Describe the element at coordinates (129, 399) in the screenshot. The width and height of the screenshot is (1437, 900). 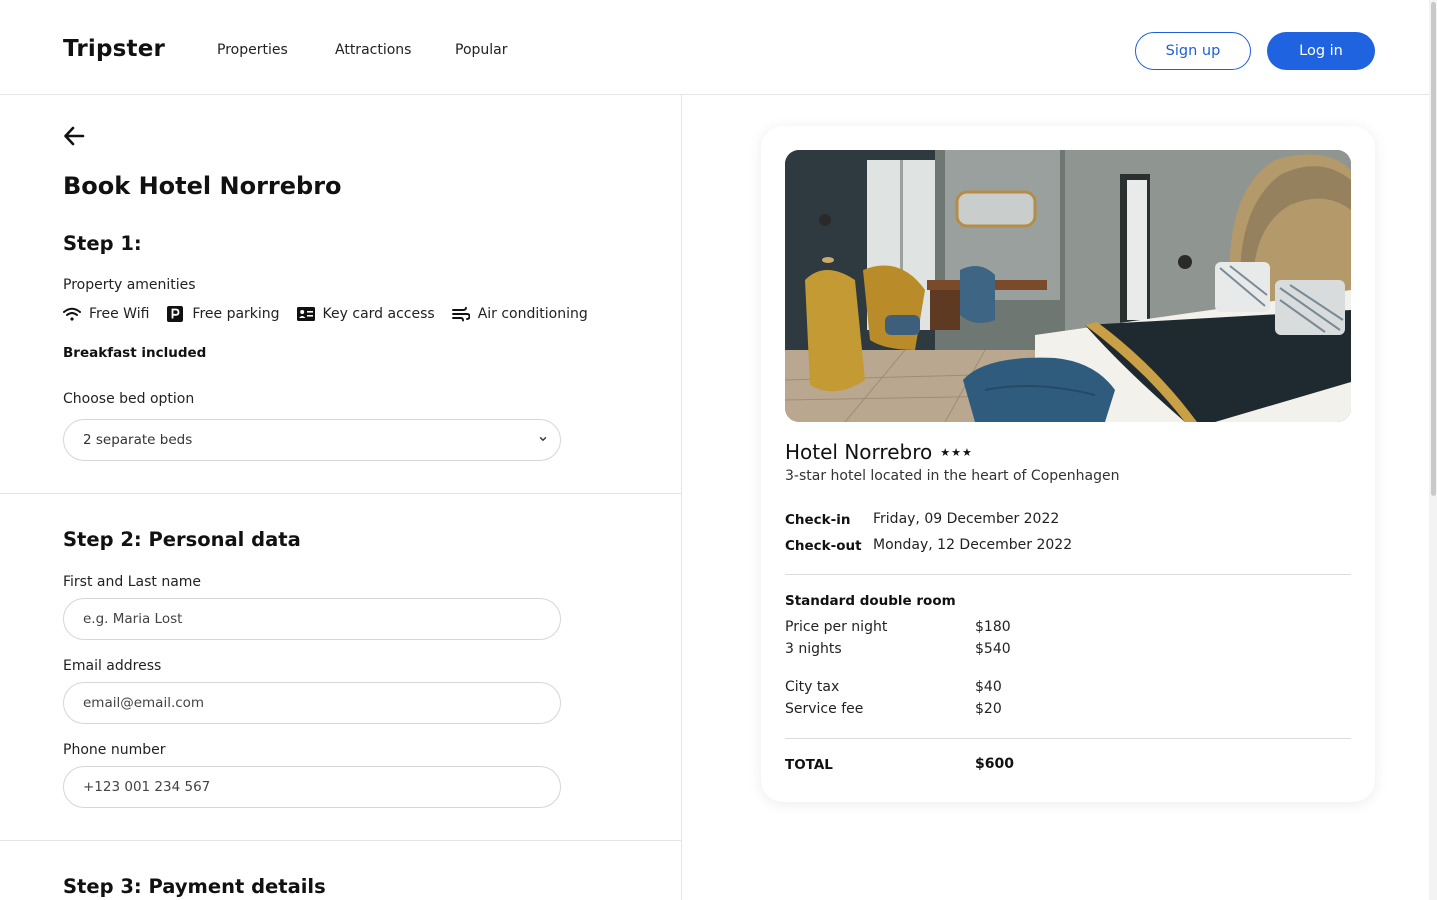
I see `bed-option-label: Choose bed option` at that location.